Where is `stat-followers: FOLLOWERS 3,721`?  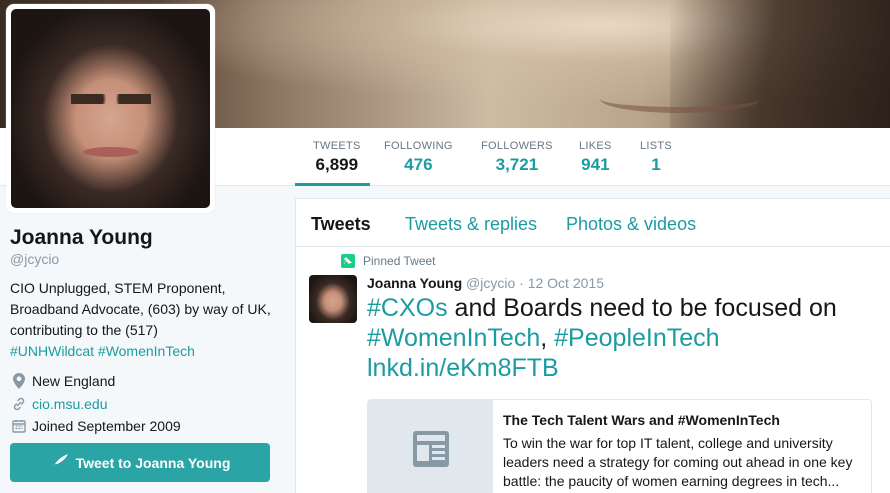 stat-followers: FOLLOWERS 3,721 is located at coordinates (517, 157).